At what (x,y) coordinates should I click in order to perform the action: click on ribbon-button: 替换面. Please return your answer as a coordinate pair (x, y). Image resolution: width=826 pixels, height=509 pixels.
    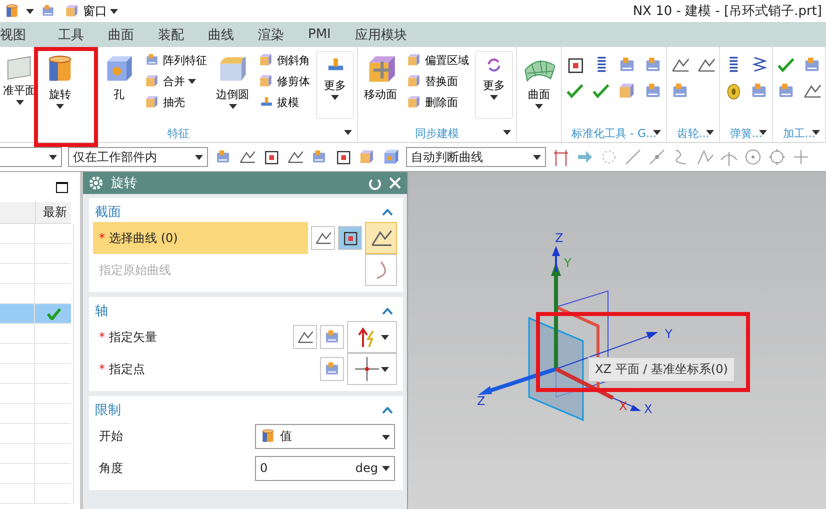
    Looking at the image, I should click on (437, 81).